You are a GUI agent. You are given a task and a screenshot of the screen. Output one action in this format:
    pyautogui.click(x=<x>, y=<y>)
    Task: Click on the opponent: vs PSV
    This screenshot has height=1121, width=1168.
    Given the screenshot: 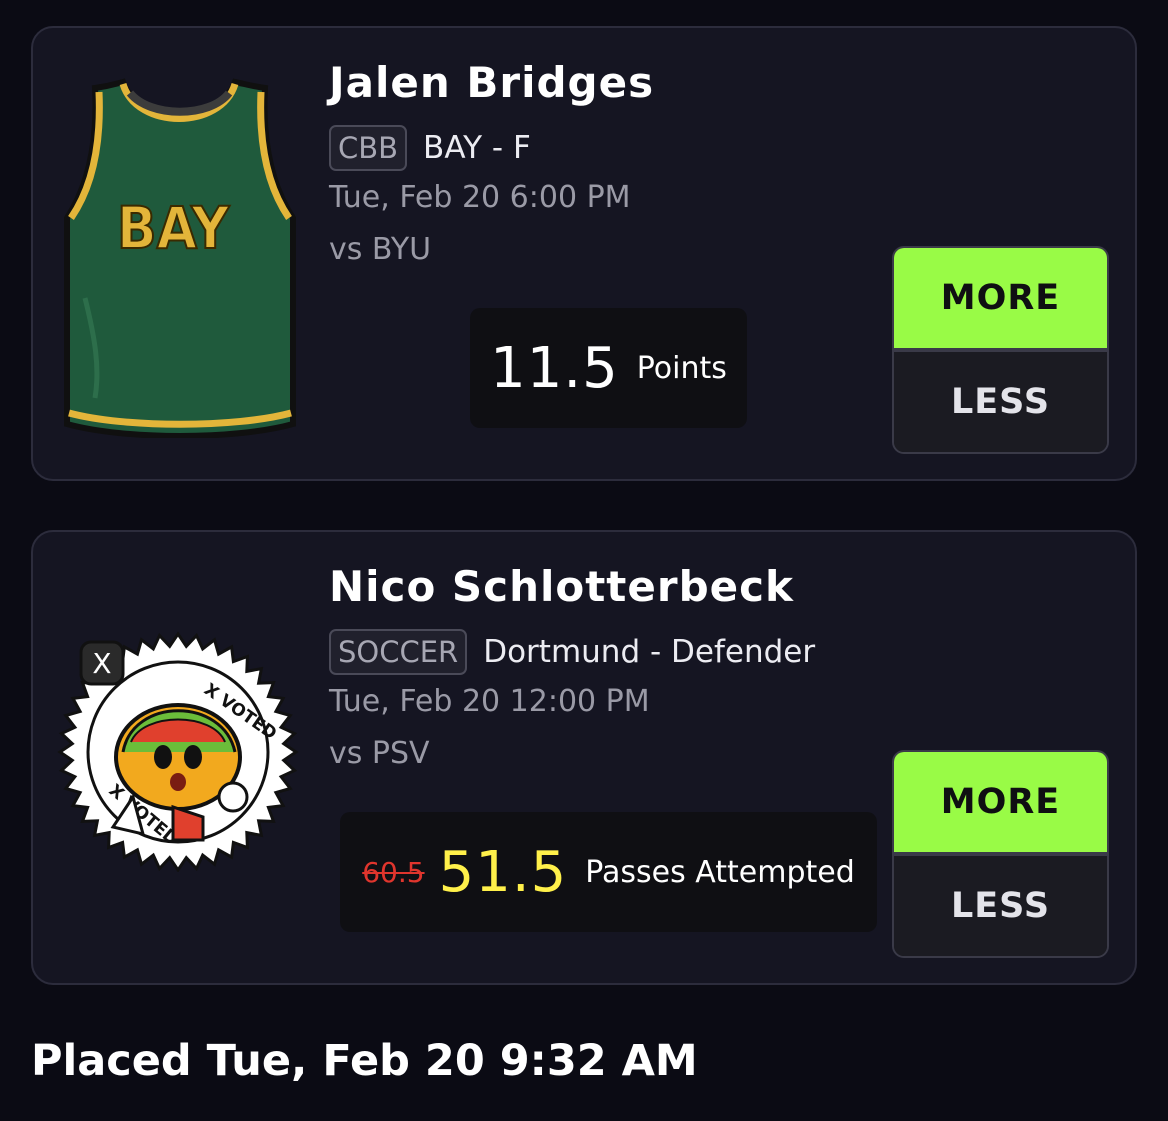 What is the action you would take?
    pyautogui.click(x=379, y=753)
    